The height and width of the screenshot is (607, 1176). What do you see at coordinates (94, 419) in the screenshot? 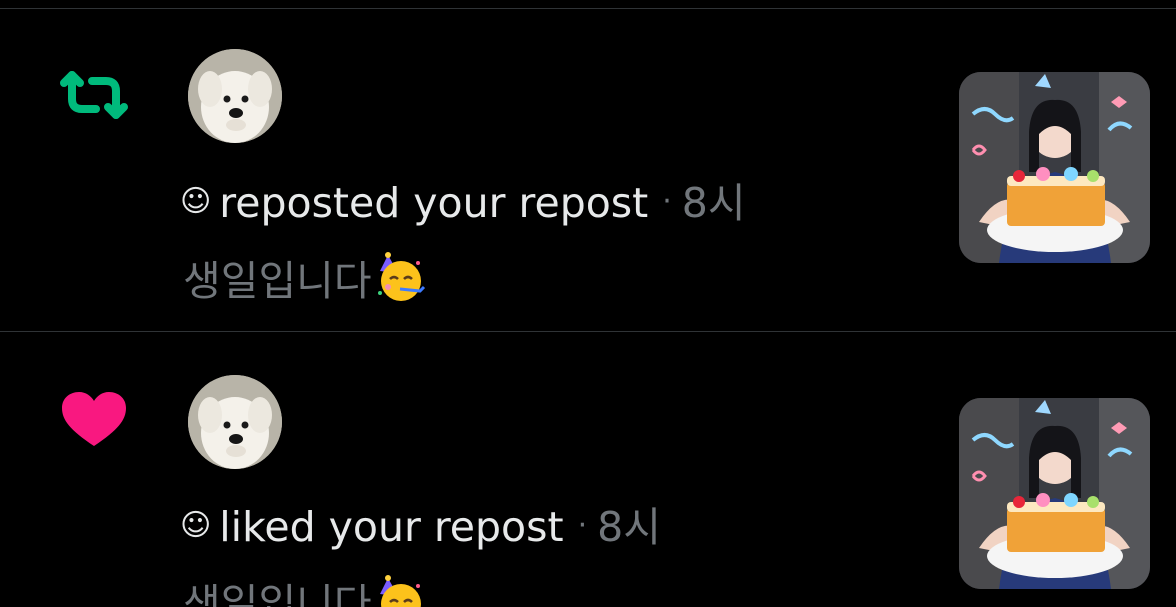
I see `heart-icon` at bounding box center [94, 419].